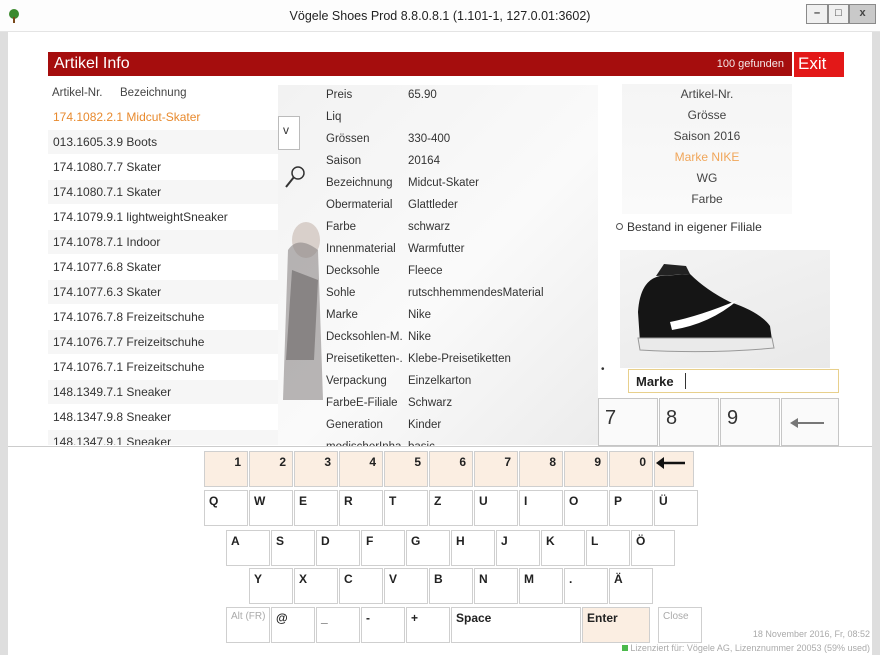  I want to click on detail-value: Klebe-Preisetiketten, so click(459, 359).